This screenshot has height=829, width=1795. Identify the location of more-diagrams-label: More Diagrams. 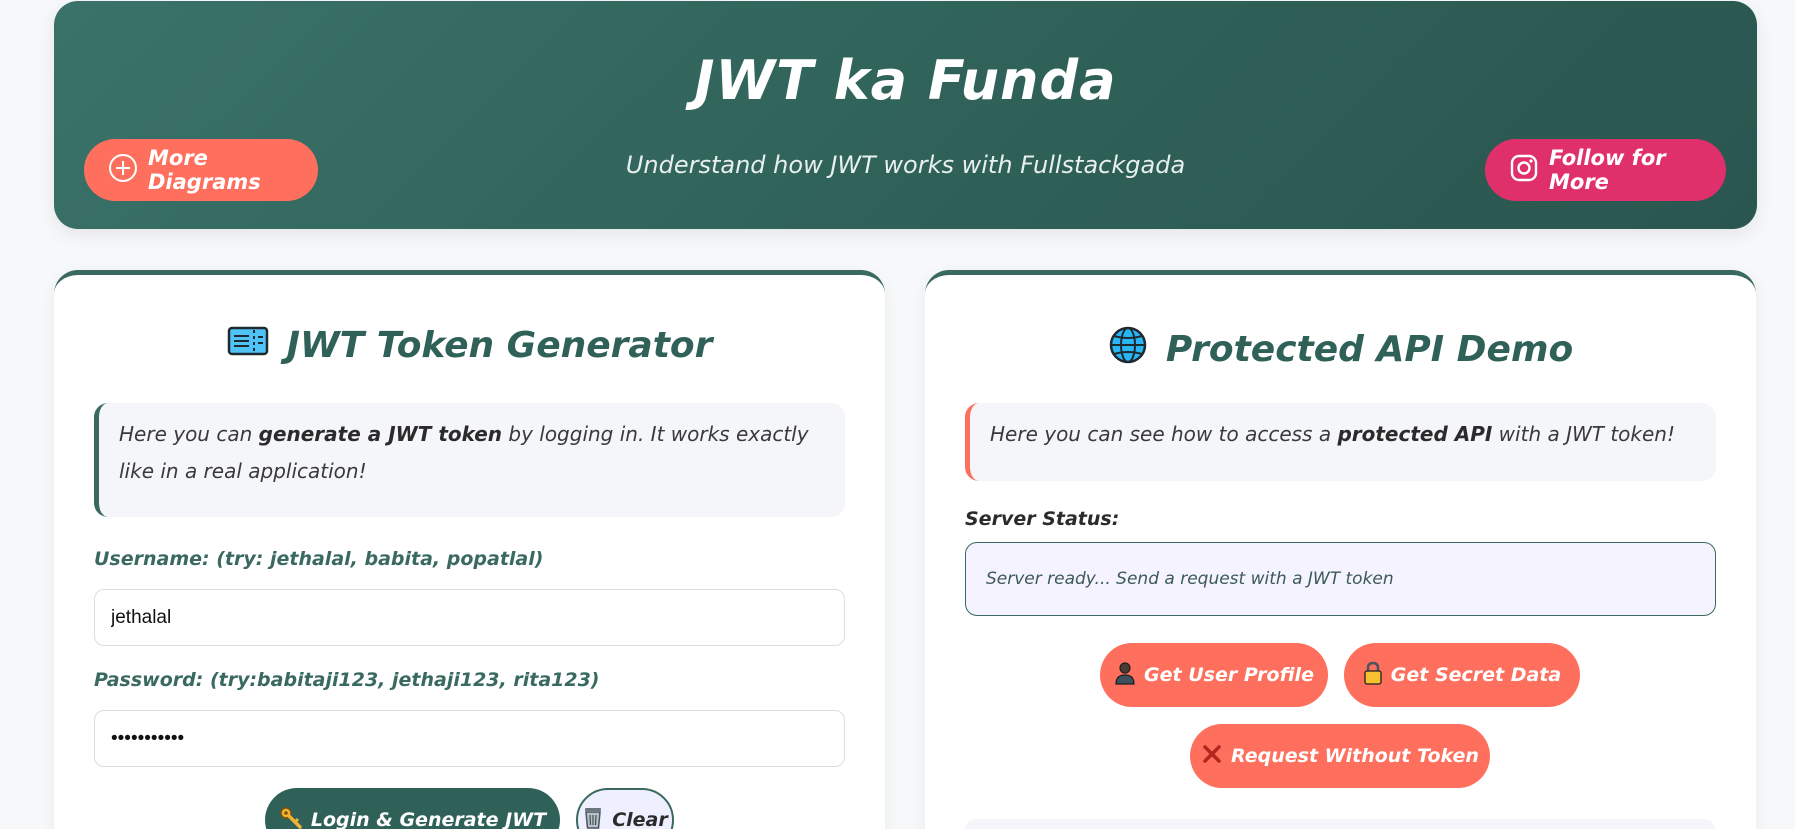
(204, 170).